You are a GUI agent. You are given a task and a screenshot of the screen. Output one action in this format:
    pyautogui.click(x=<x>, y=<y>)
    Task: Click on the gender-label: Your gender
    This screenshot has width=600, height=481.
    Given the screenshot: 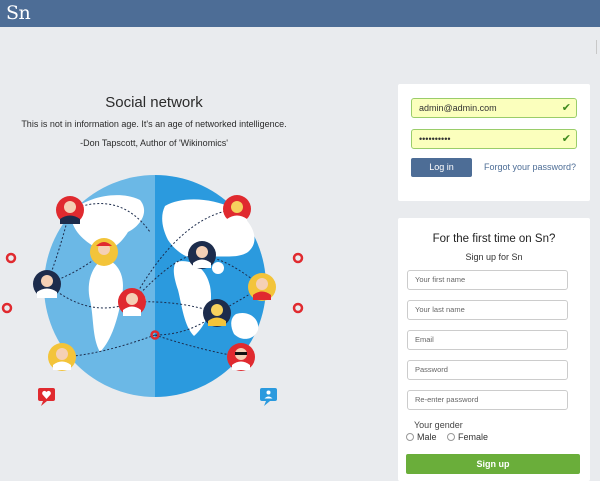 What is the action you would take?
    pyautogui.click(x=438, y=425)
    